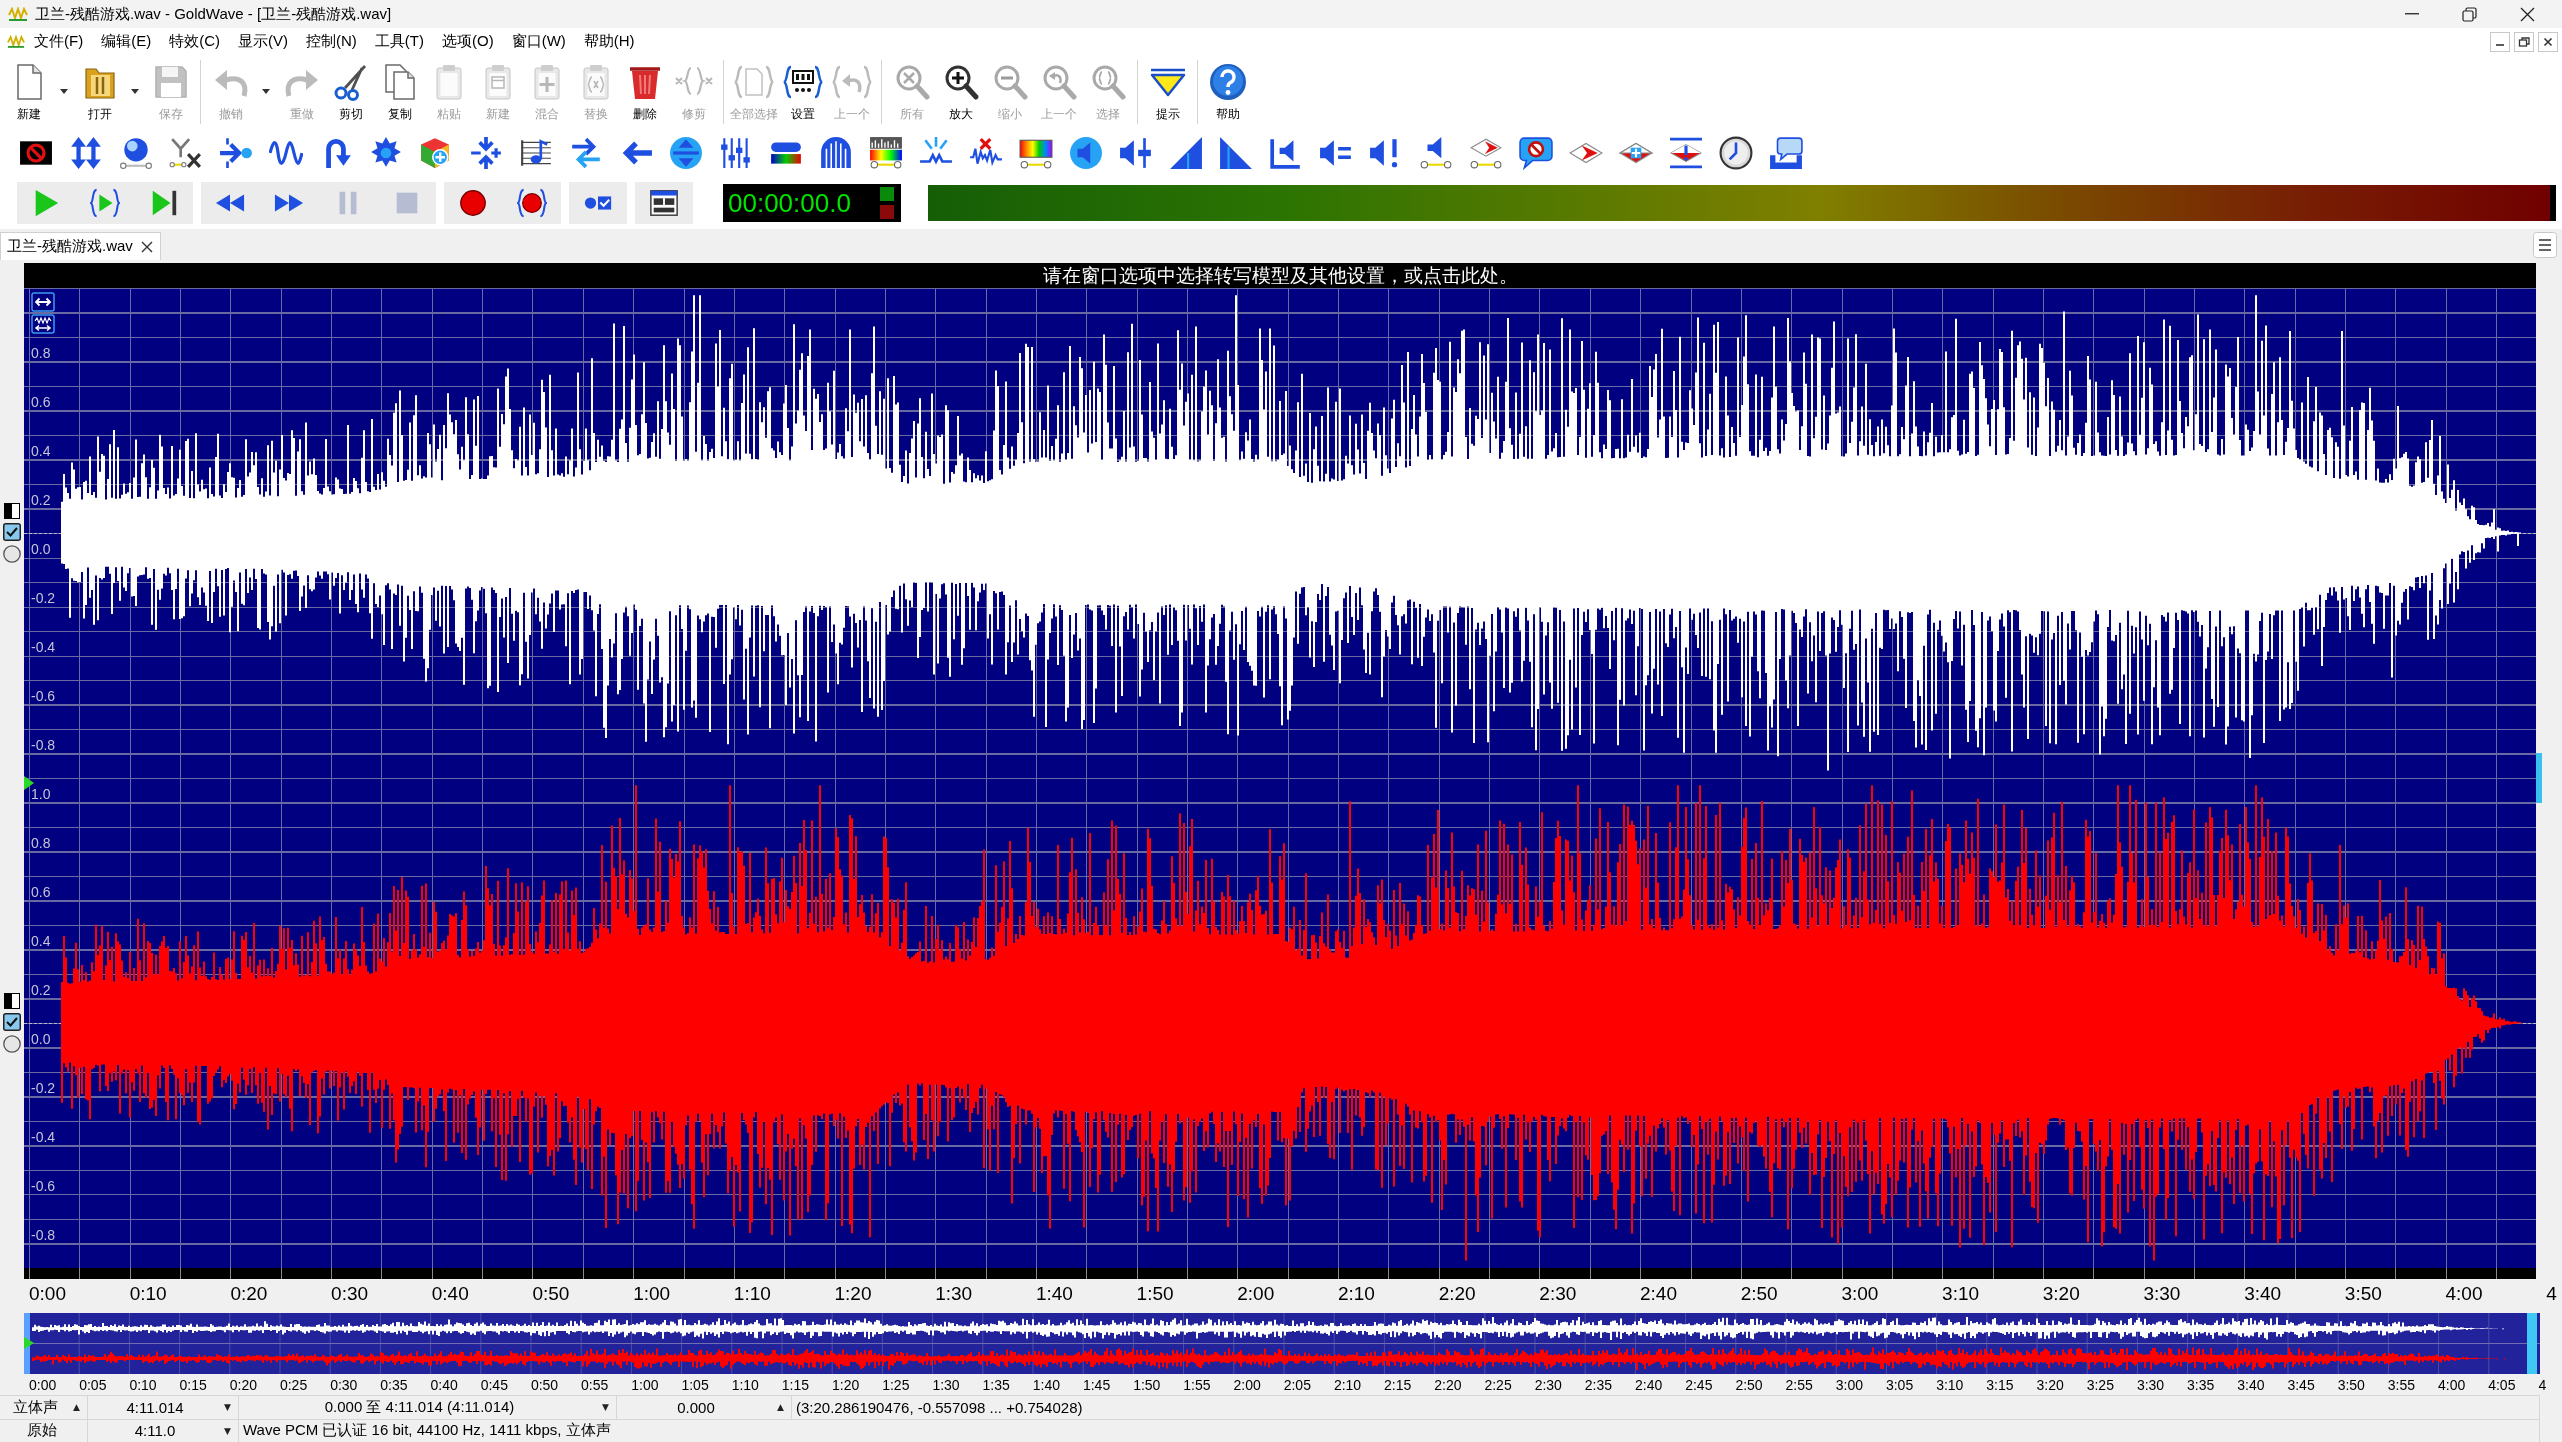 This screenshot has width=2562, height=1442. What do you see at coordinates (1961, 1293) in the screenshot?
I see `time-label: 3:10` at bounding box center [1961, 1293].